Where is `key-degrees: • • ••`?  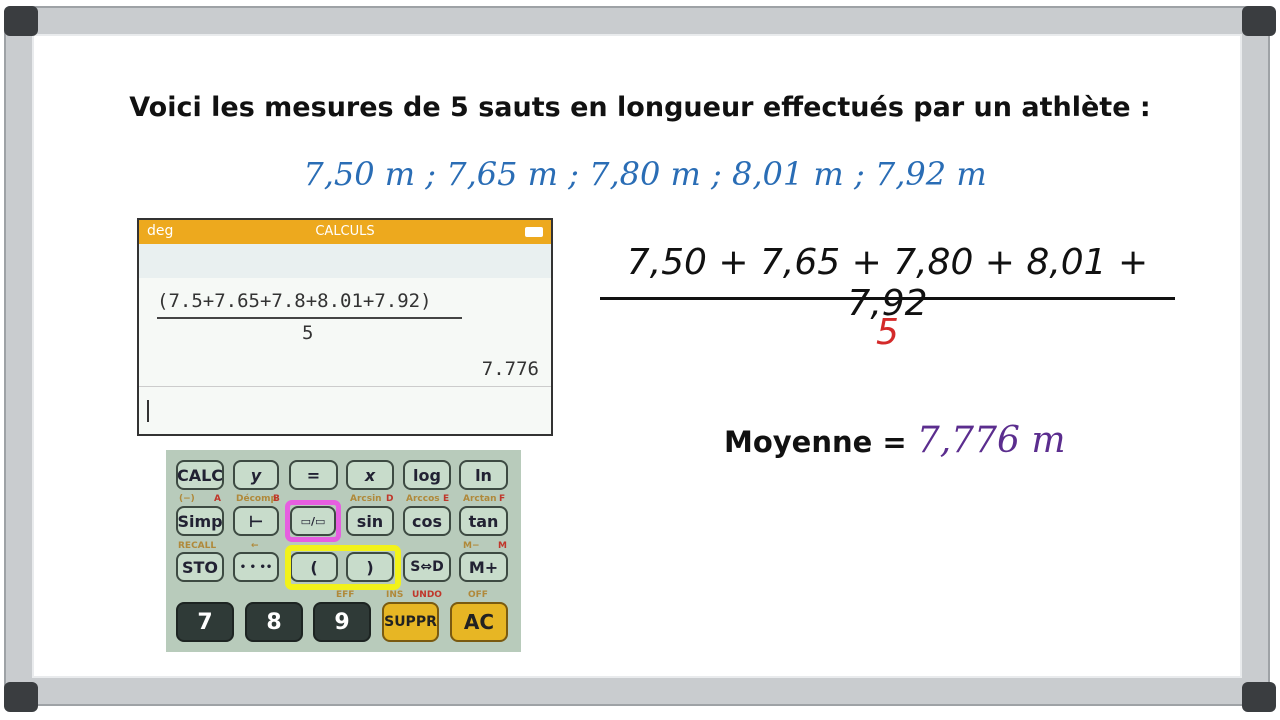
key-degrees: • • •• is located at coordinates (256, 567).